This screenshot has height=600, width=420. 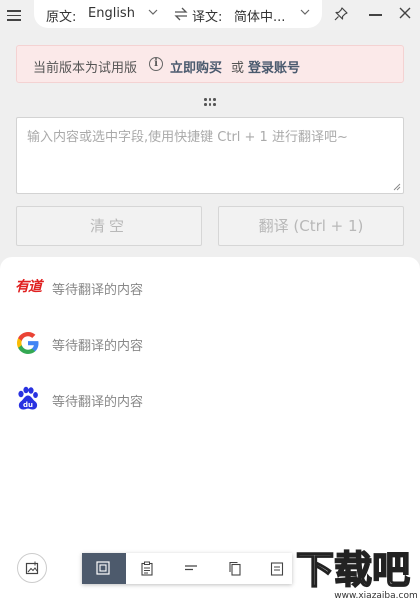 I want to click on floating-toolbar, so click(x=187, y=568).